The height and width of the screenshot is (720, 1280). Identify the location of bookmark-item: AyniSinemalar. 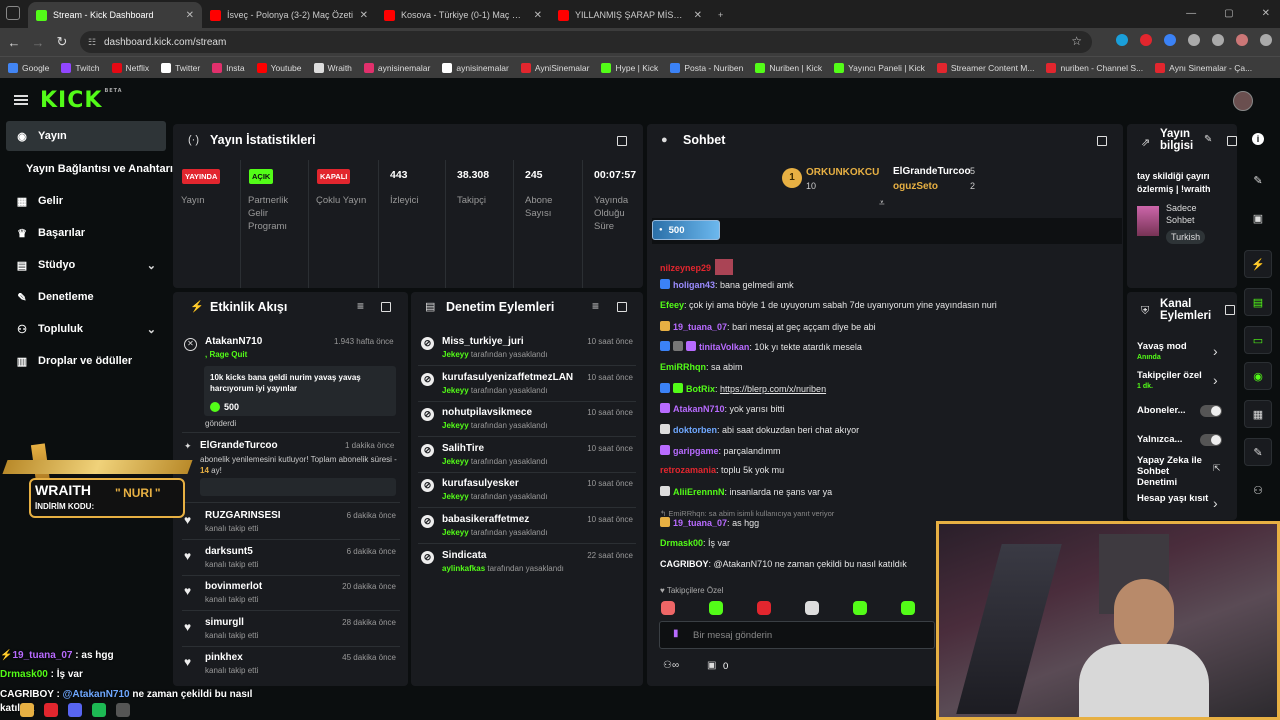
(554, 67).